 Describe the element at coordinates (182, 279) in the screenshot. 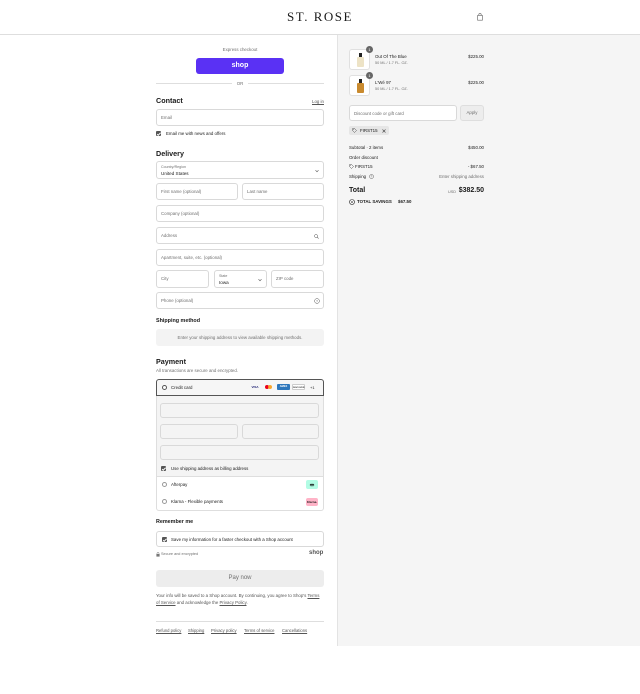

I see `city-field: City` at that location.